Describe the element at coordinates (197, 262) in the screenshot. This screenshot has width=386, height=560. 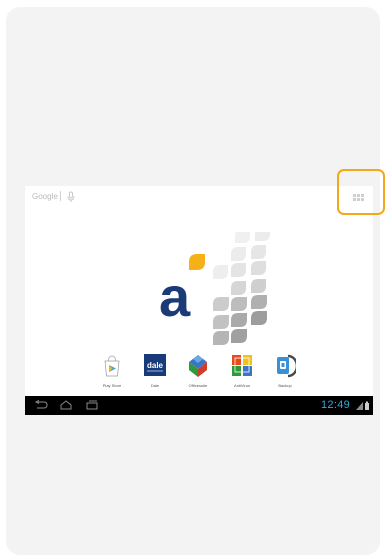
I see `logo-accent-drop` at that location.